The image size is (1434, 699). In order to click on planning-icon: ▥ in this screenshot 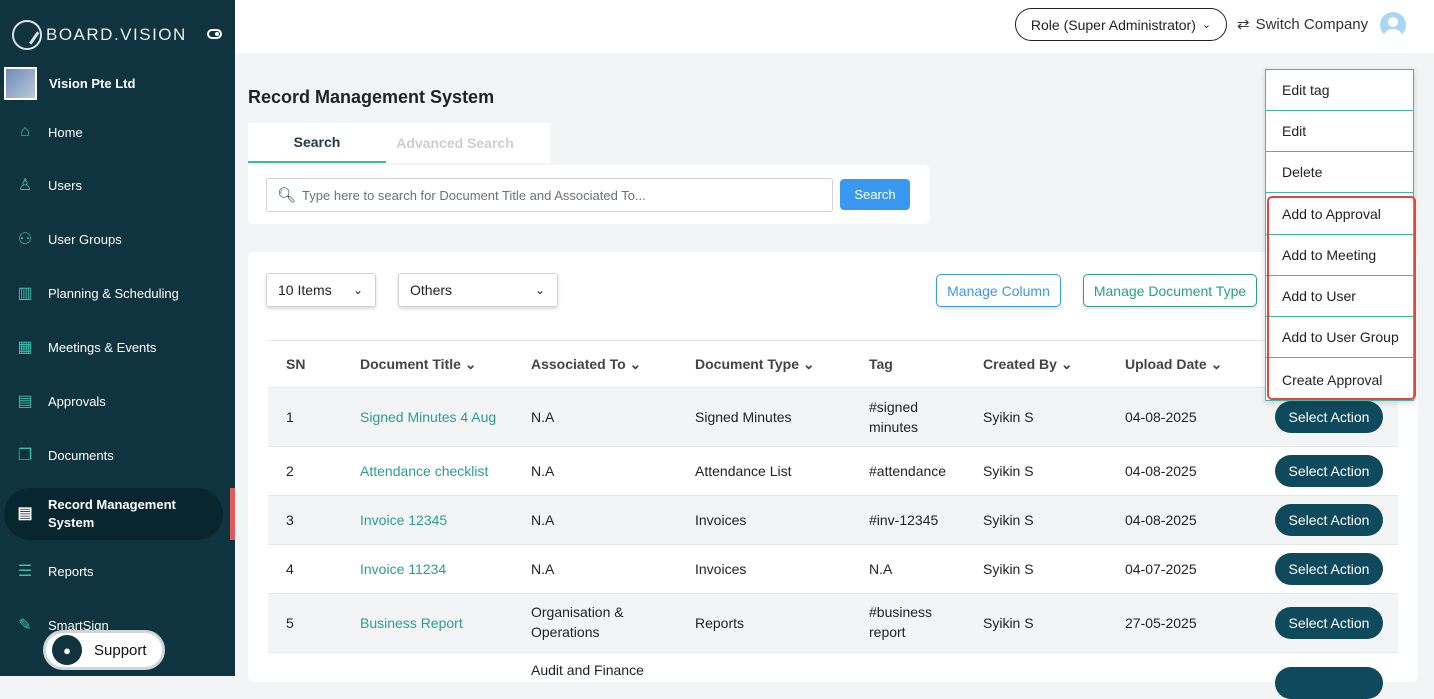, I will do `click(25, 293)`.